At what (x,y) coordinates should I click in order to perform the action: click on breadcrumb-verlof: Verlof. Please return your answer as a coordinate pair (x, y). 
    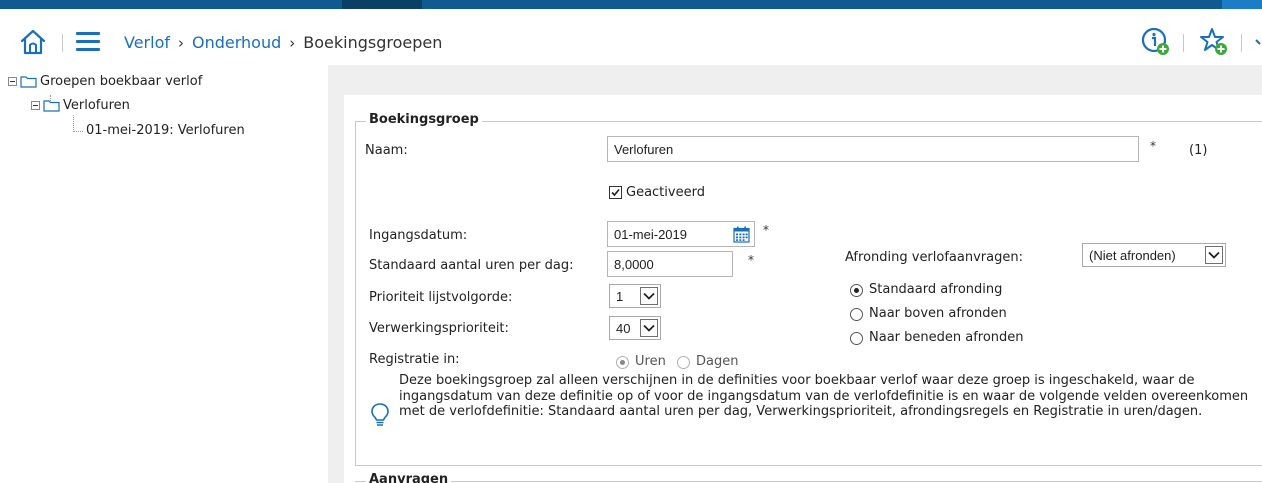
    Looking at the image, I should click on (147, 42).